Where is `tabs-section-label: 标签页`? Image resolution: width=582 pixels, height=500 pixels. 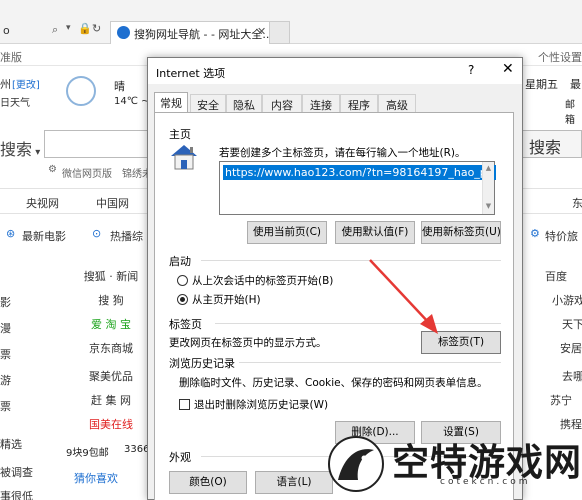
tabs-section-label: 标签页 is located at coordinates (185, 324).